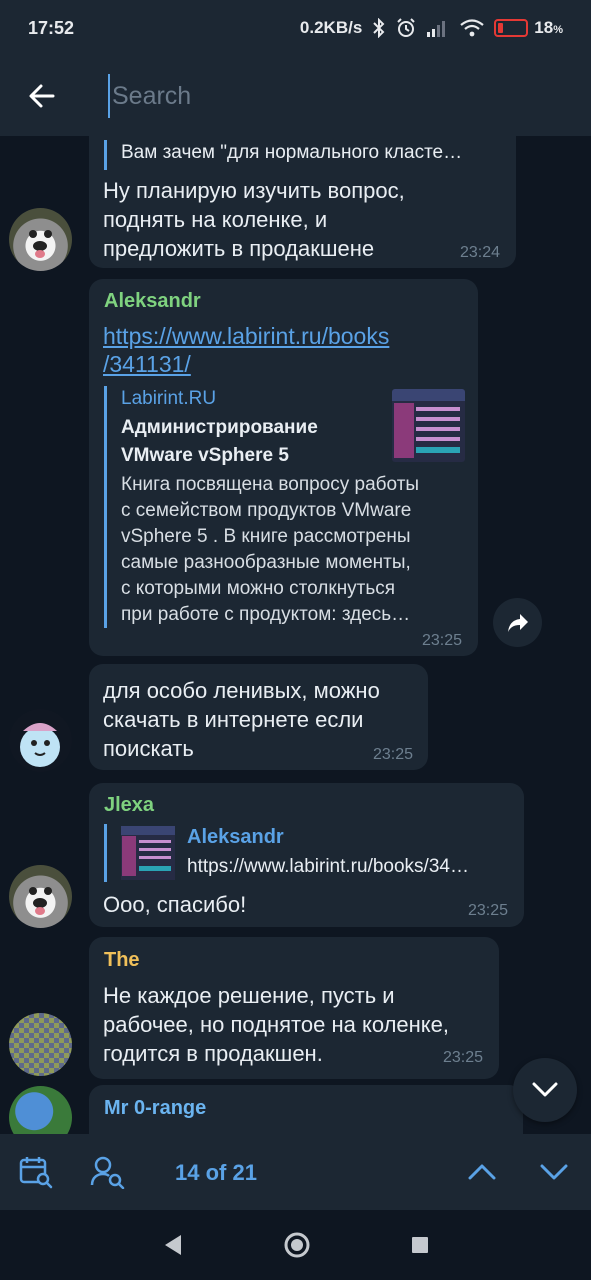 This screenshot has height=1280, width=591. I want to click on sender-name: Mr 0-range, so click(155, 1108).